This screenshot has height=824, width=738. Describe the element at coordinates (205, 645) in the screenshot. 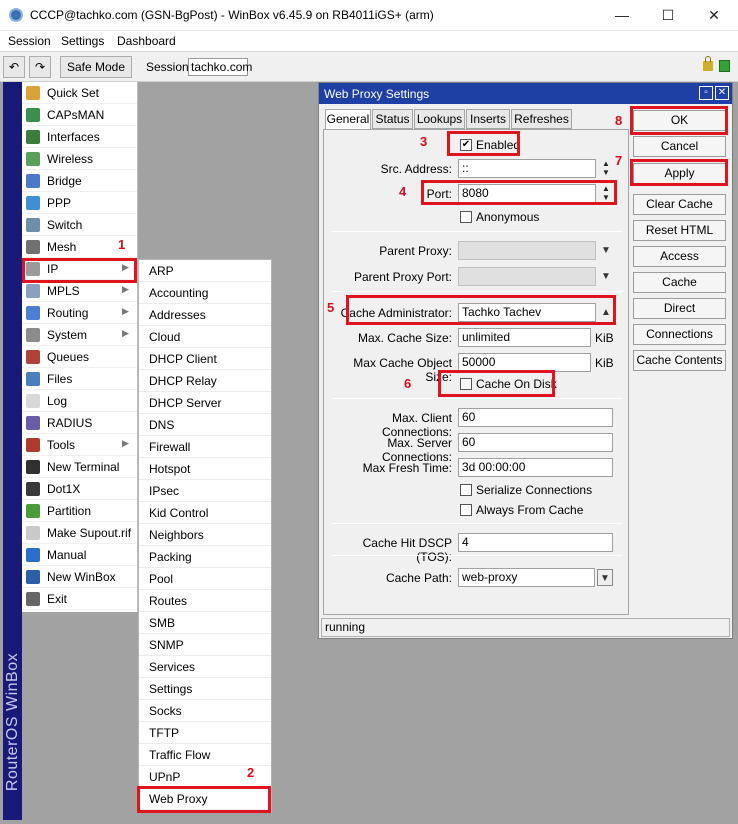

I see `ip-submenu-item: SNMP` at that location.